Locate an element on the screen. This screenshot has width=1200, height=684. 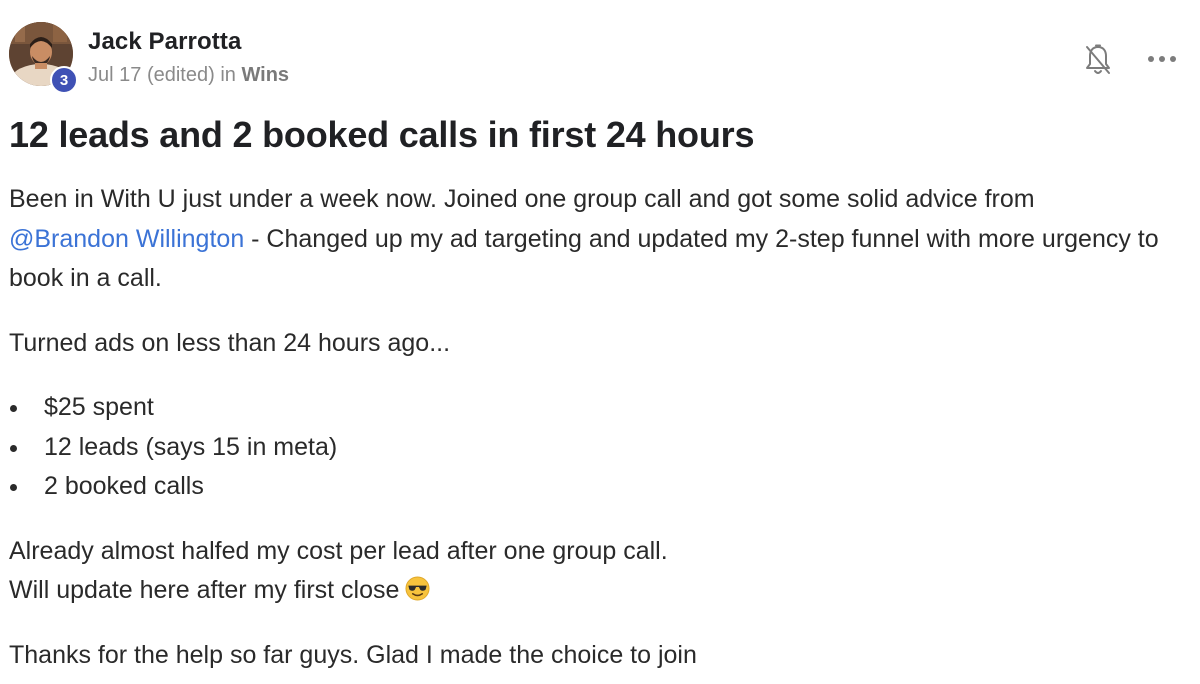
notification-toggle-button is located at coordinates (1098, 60).